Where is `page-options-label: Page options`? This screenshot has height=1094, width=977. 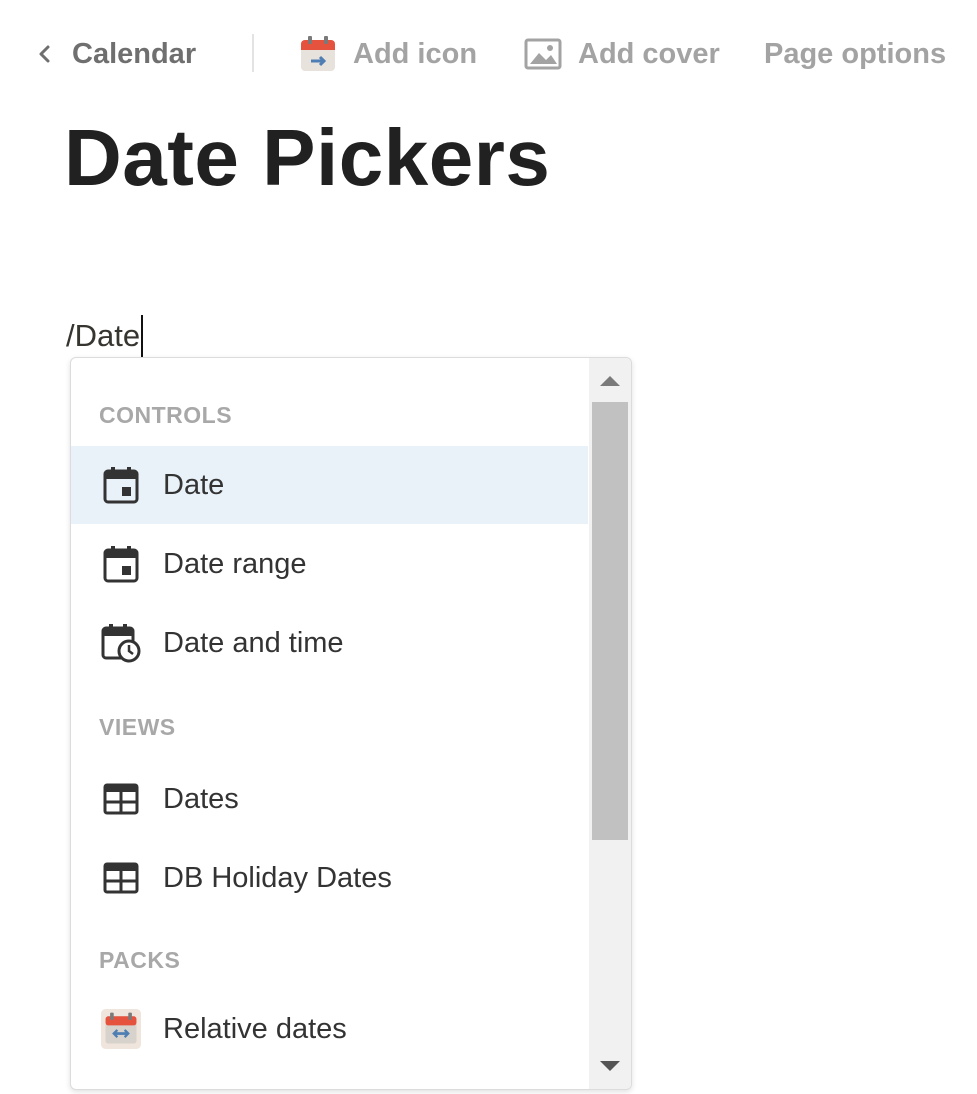
page-options-label: Page options is located at coordinates (855, 53).